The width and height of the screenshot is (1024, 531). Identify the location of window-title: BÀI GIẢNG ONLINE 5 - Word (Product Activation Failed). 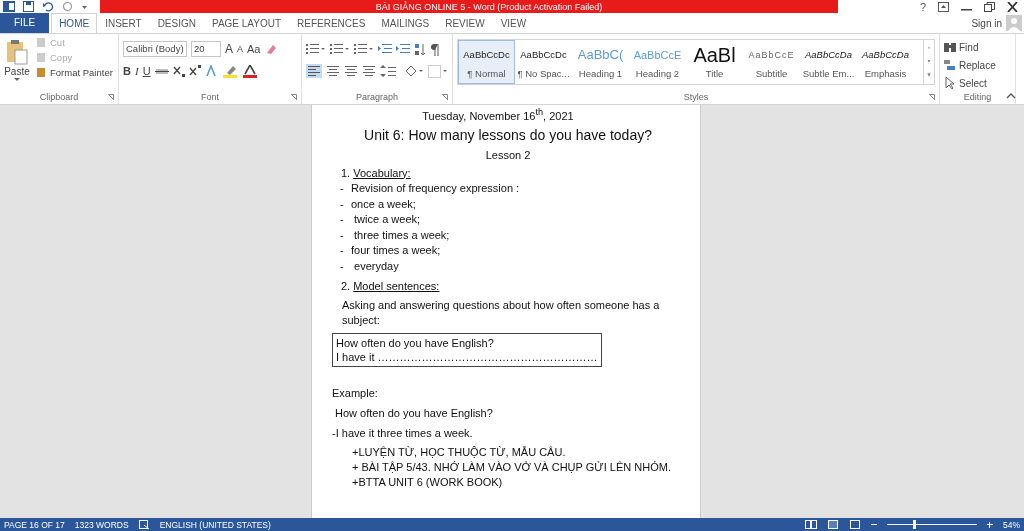
(489, 6).